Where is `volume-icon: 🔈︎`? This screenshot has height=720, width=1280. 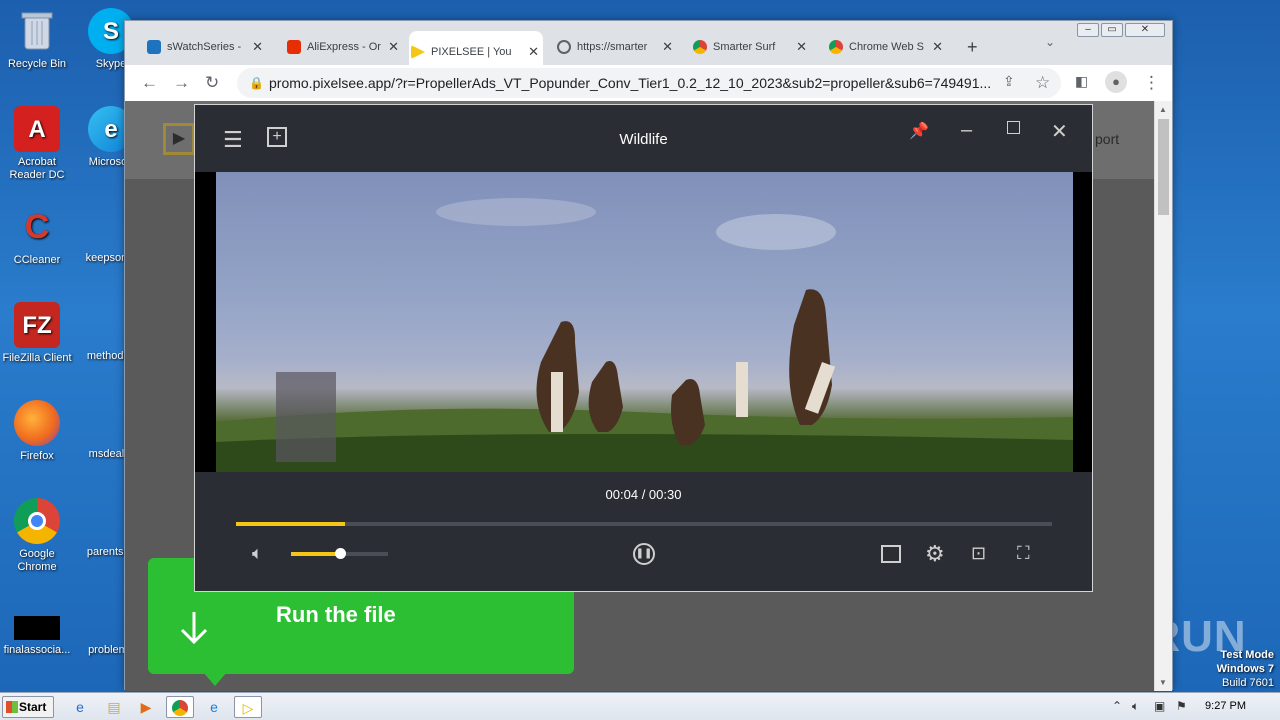
volume-icon: 🔈︎ is located at coordinates (257, 553).